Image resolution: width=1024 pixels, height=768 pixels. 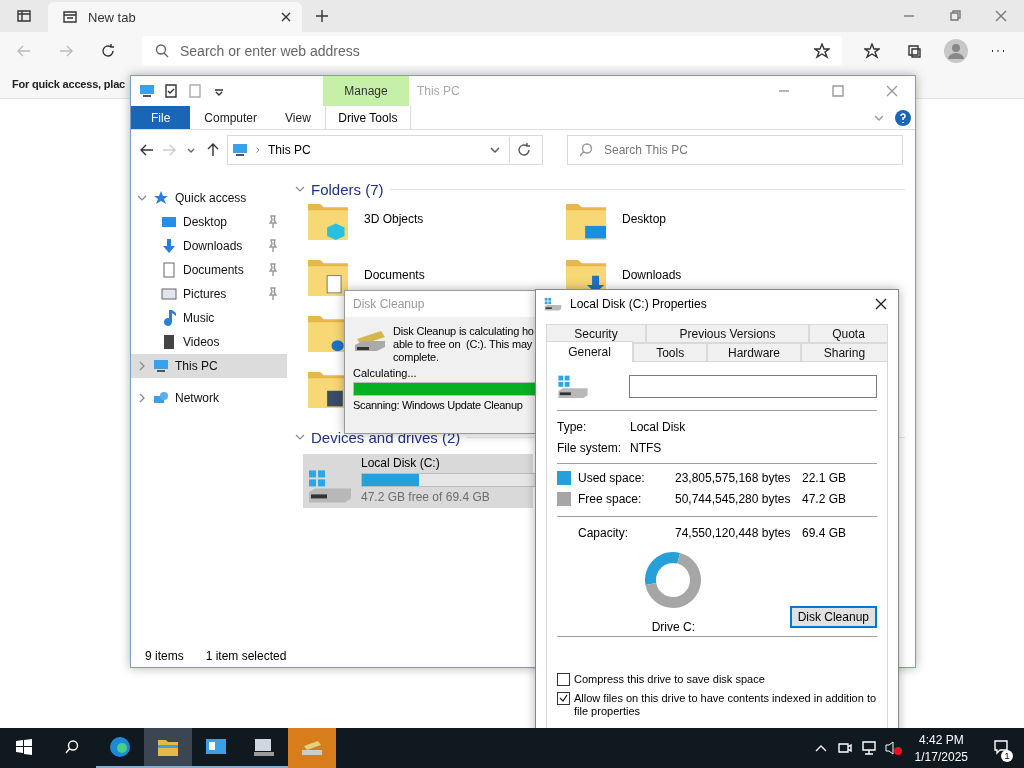 I want to click on dialog-tab: Tools, so click(x=670, y=352).